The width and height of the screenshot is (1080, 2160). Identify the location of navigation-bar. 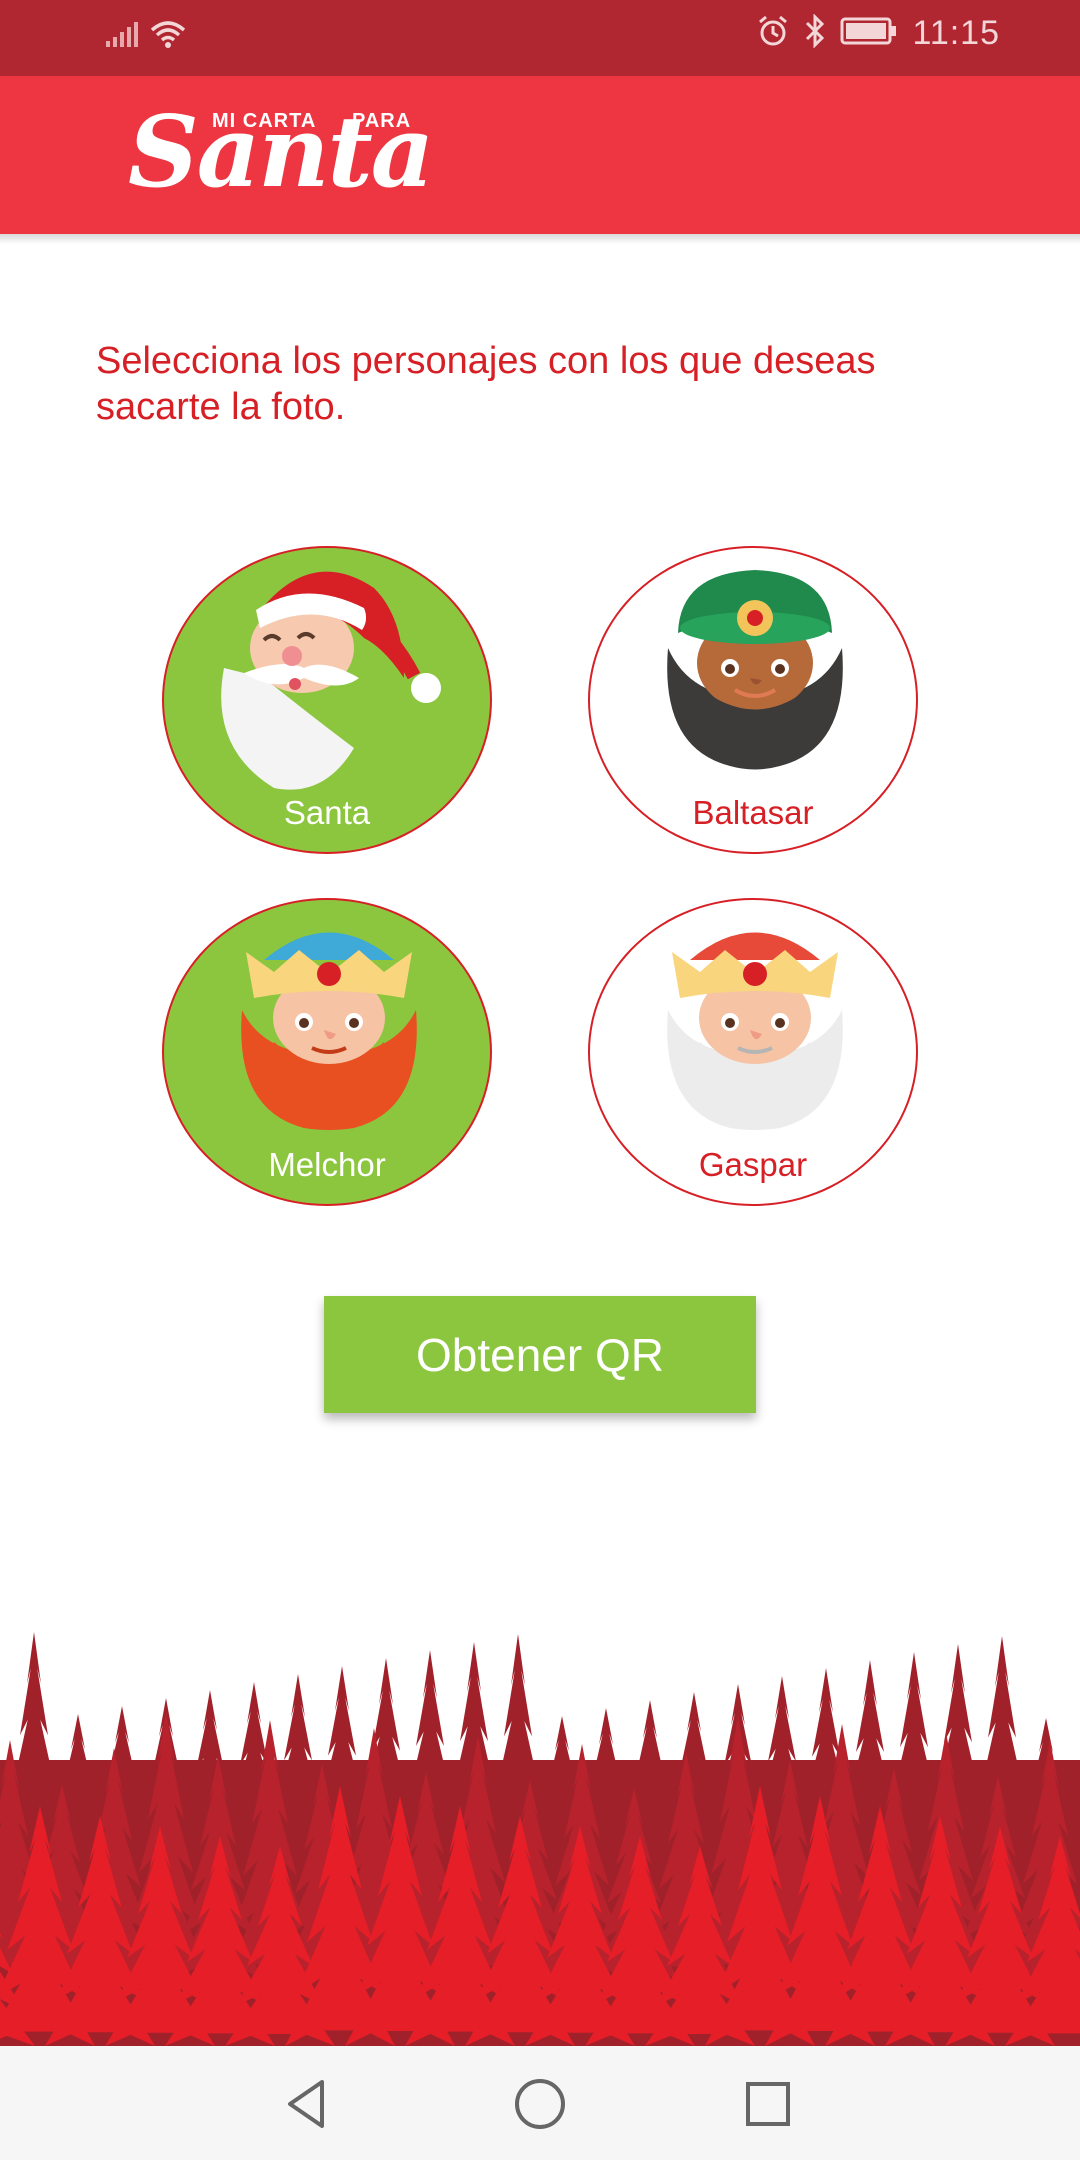
(540, 2103).